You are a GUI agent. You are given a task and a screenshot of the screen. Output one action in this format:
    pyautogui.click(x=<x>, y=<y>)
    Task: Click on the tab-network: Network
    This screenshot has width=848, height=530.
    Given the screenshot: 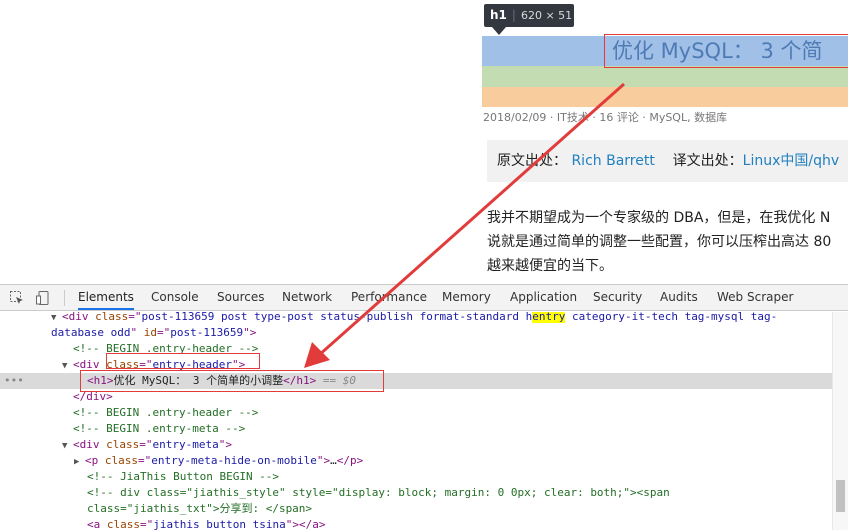 What is the action you would take?
    pyautogui.click(x=307, y=297)
    